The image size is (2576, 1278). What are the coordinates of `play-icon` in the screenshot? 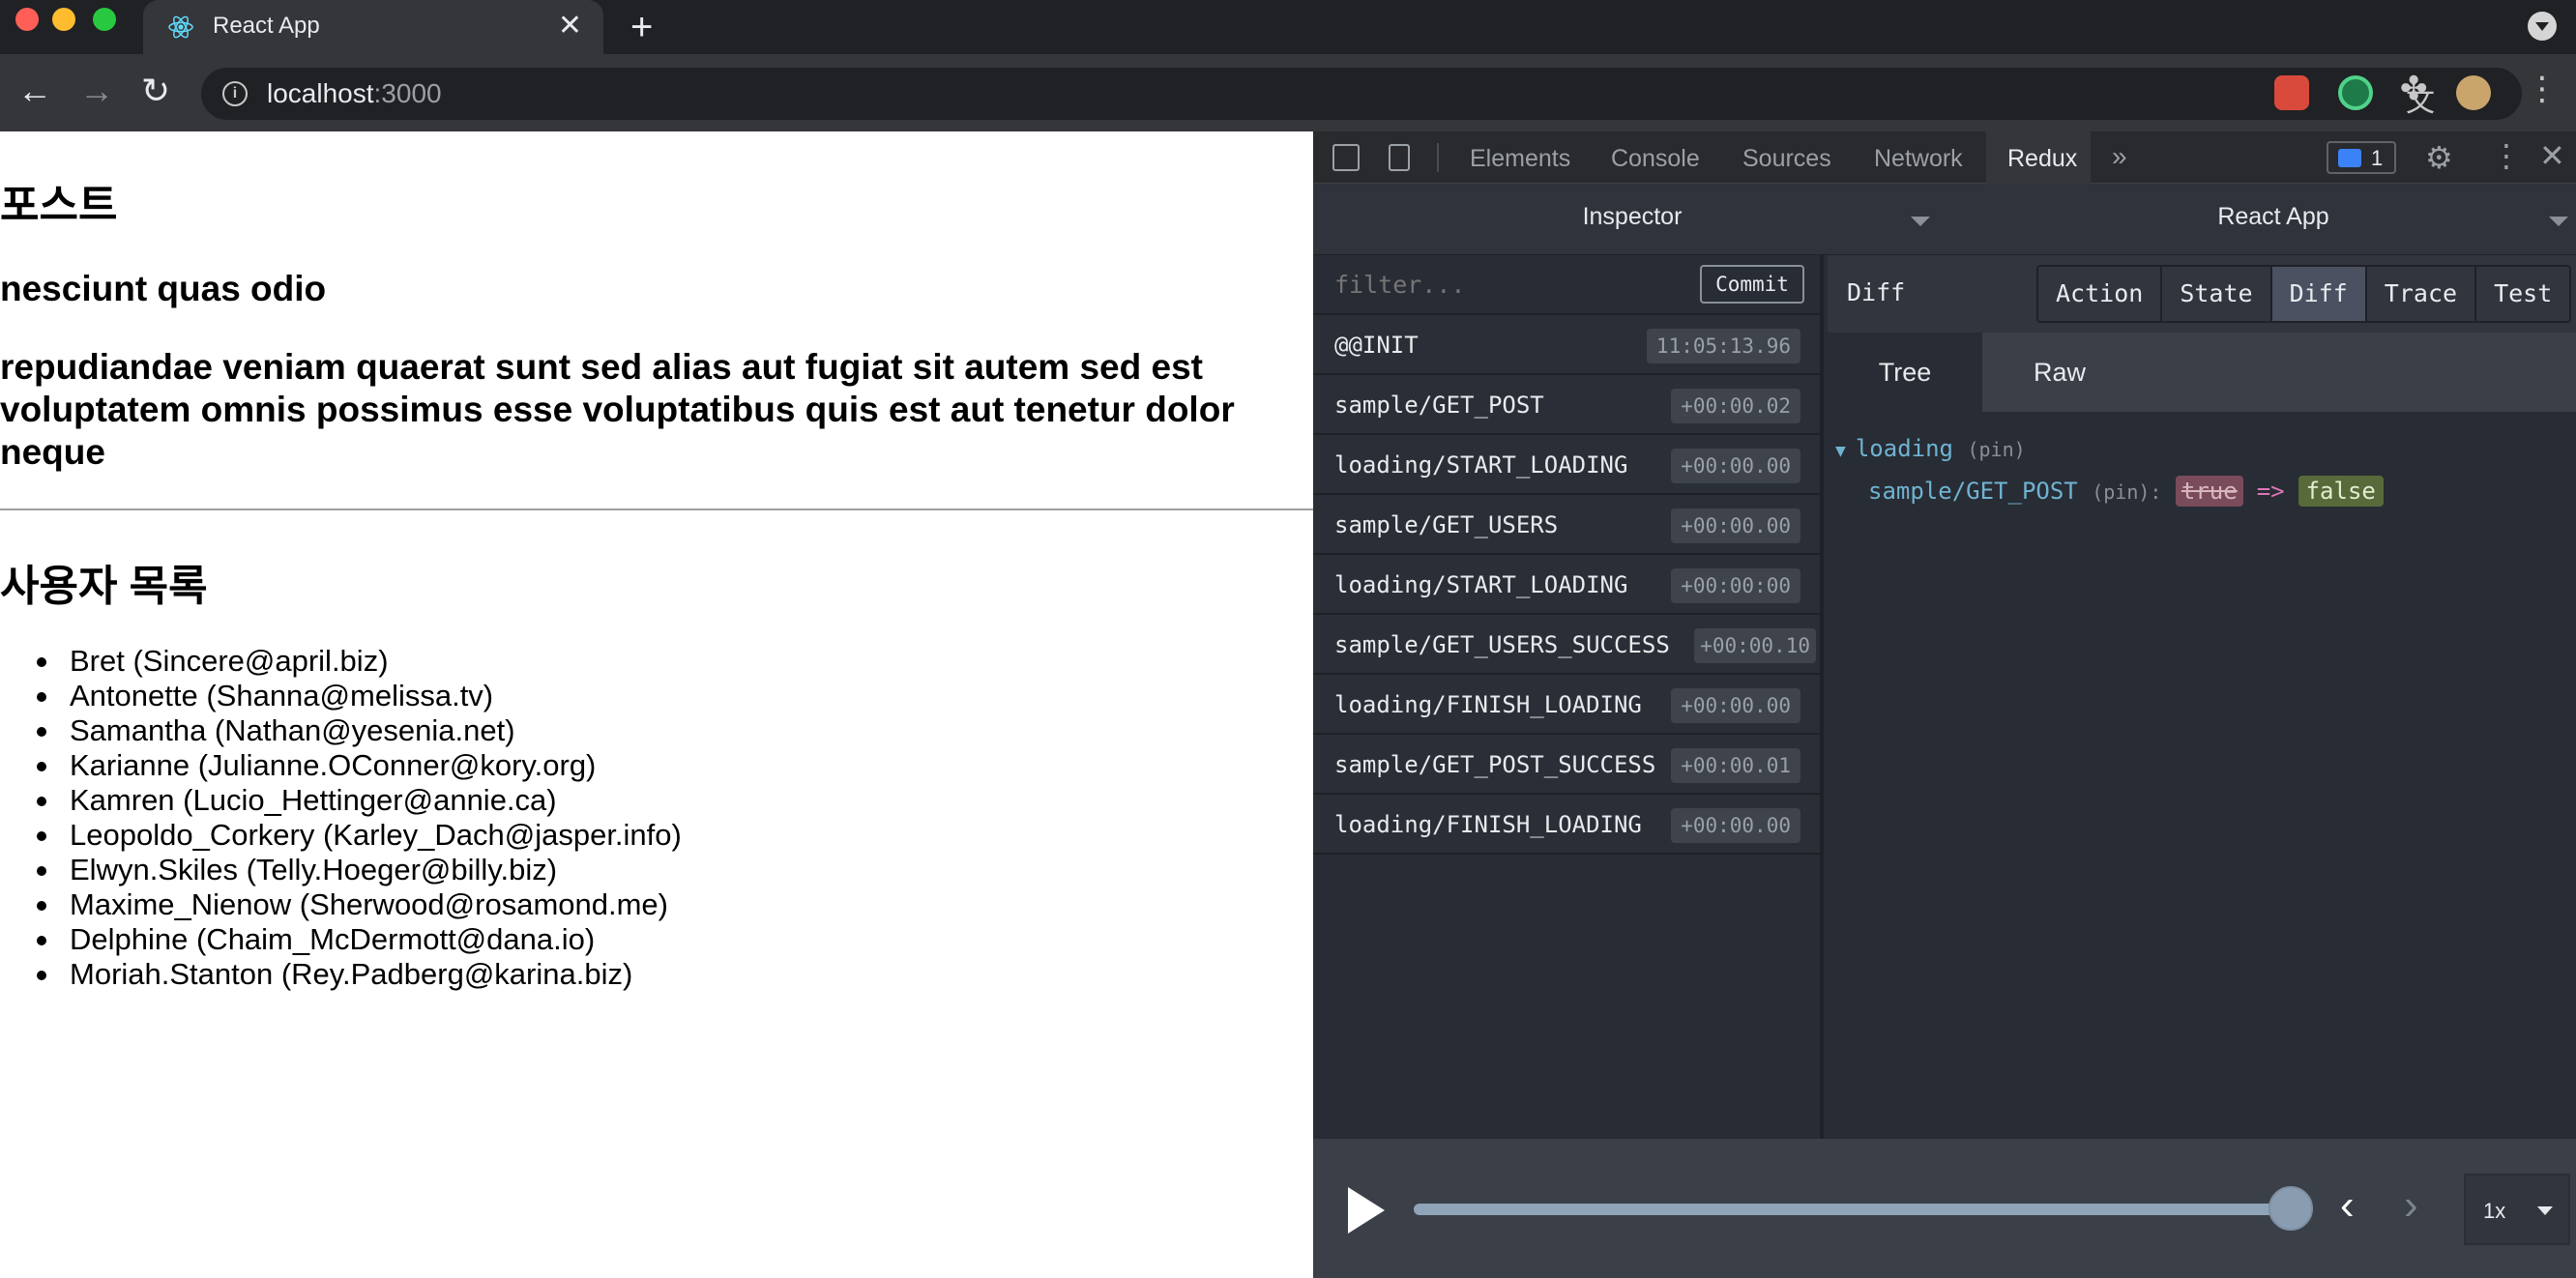 It's located at (1366, 1210).